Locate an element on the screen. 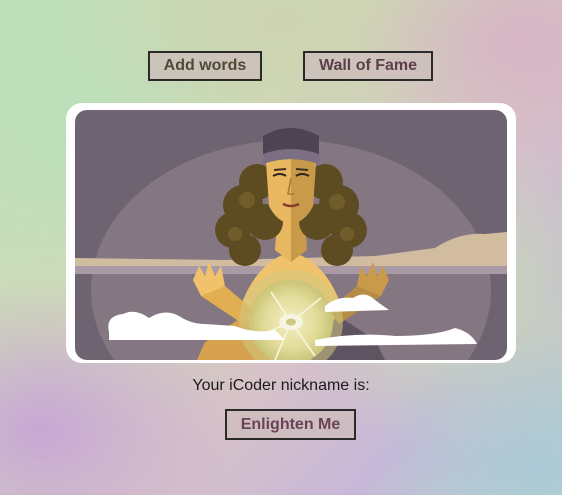  wall-of-fame-button: Wall of Fame is located at coordinates (368, 66).